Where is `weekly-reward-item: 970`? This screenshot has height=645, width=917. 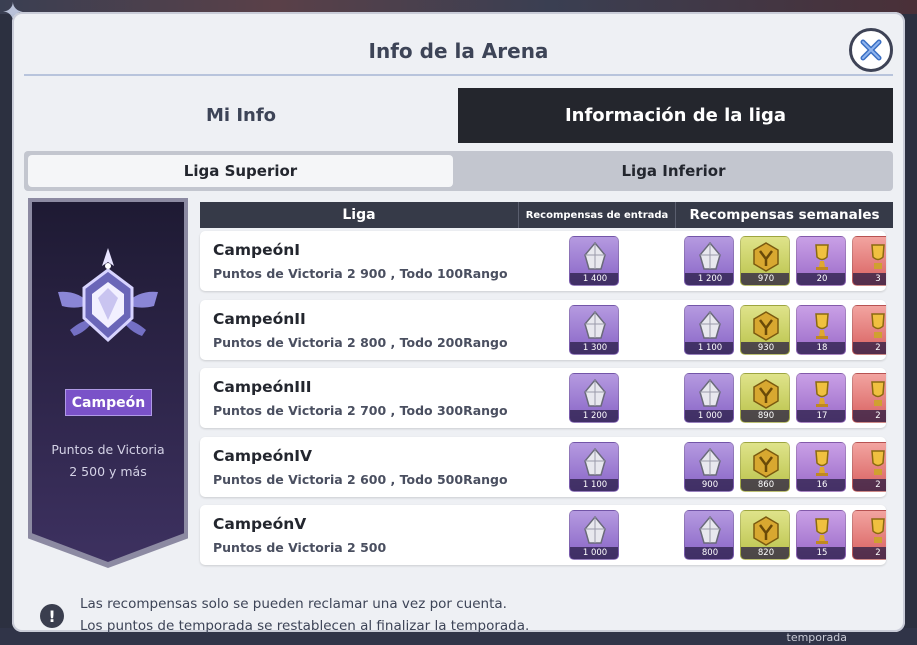 weekly-reward-item: 970 is located at coordinates (765, 261).